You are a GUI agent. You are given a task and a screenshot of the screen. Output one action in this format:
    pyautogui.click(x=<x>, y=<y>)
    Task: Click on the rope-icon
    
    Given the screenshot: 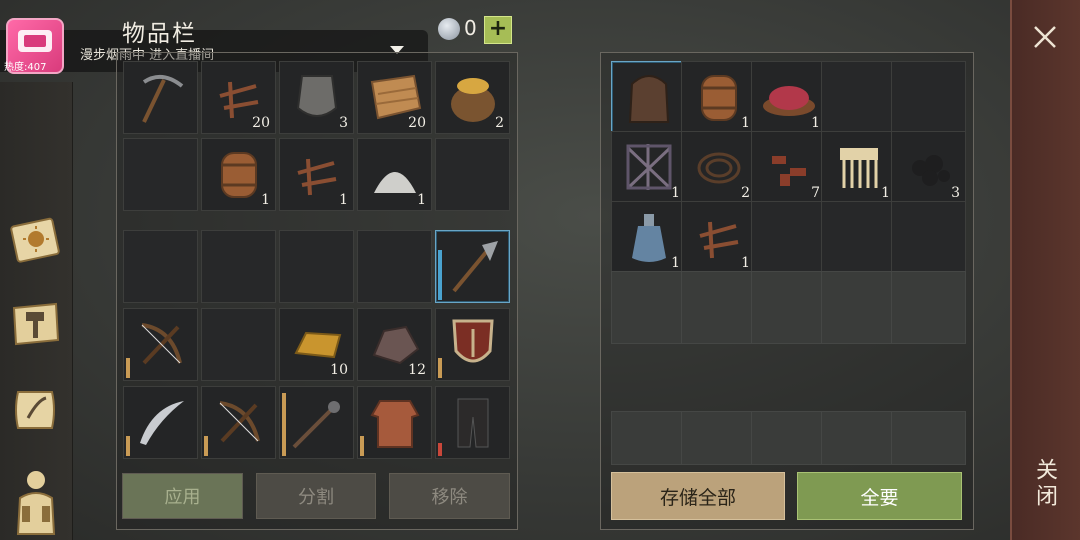 What is the action you would take?
    pyautogui.click(x=719, y=167)
    